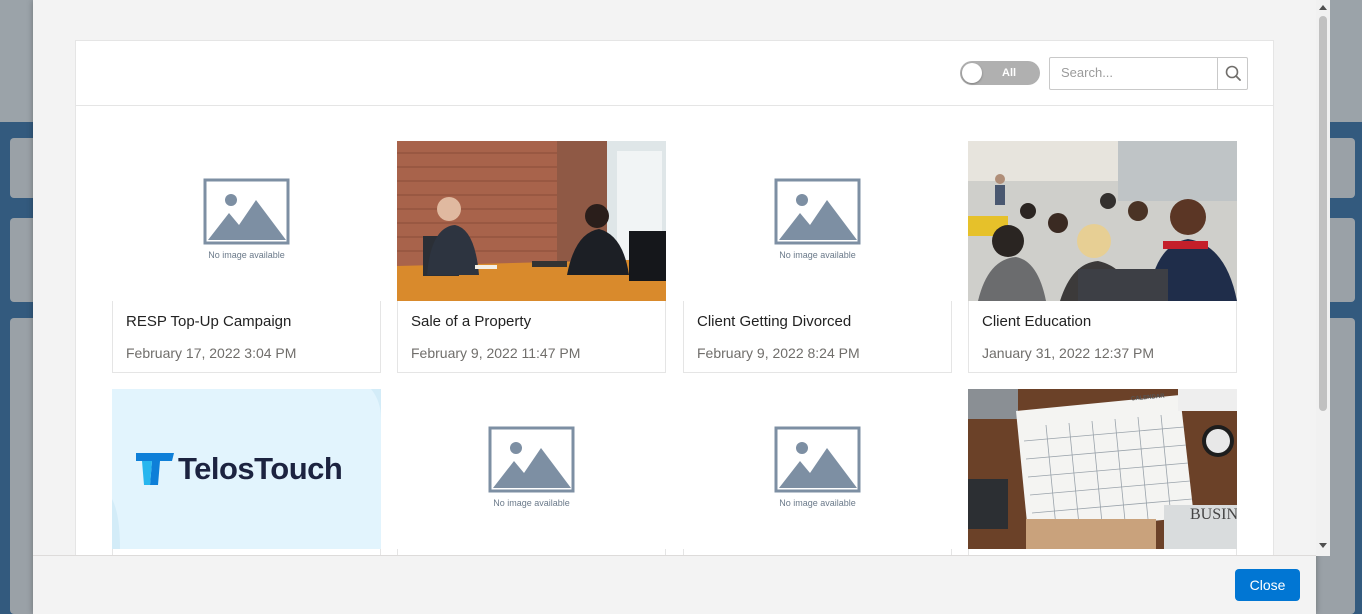 The width and height of the screenshot is (1362, 614). I want to click on toggle-knob, so click(972, 73).